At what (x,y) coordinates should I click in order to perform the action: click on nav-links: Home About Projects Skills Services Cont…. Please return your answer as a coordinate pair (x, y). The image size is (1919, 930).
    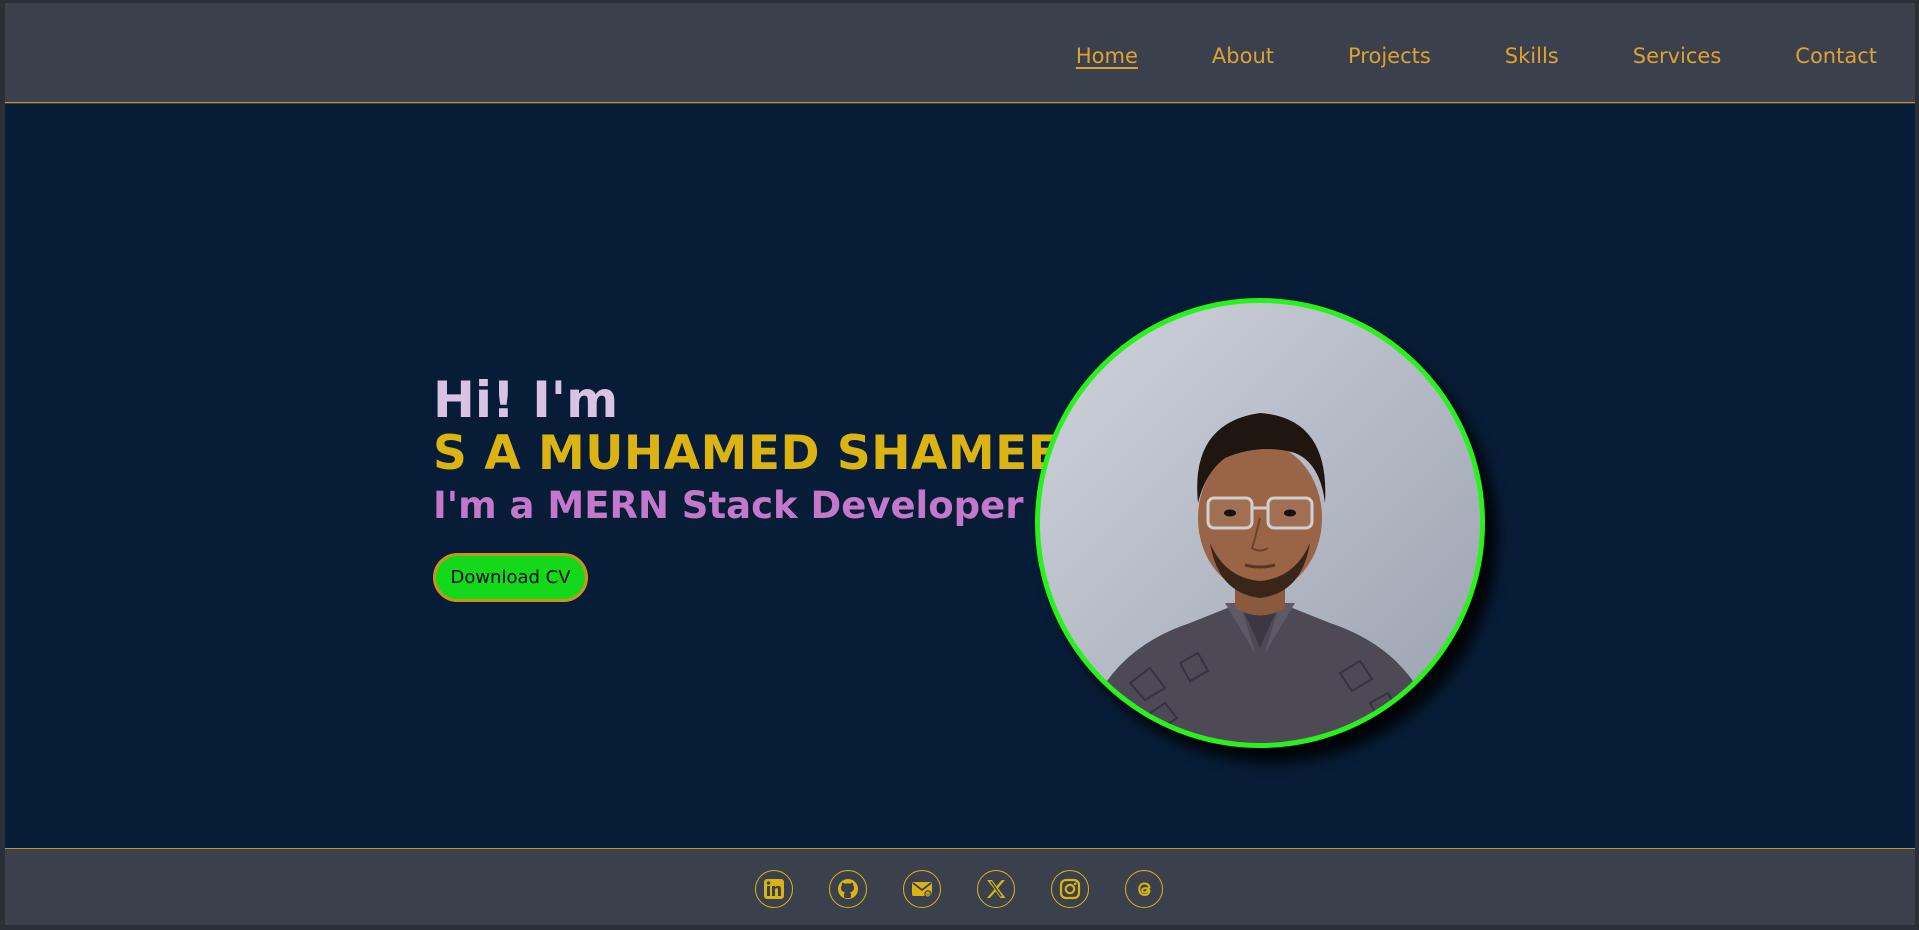
    Looking at the image, I should click on (1439, 56).